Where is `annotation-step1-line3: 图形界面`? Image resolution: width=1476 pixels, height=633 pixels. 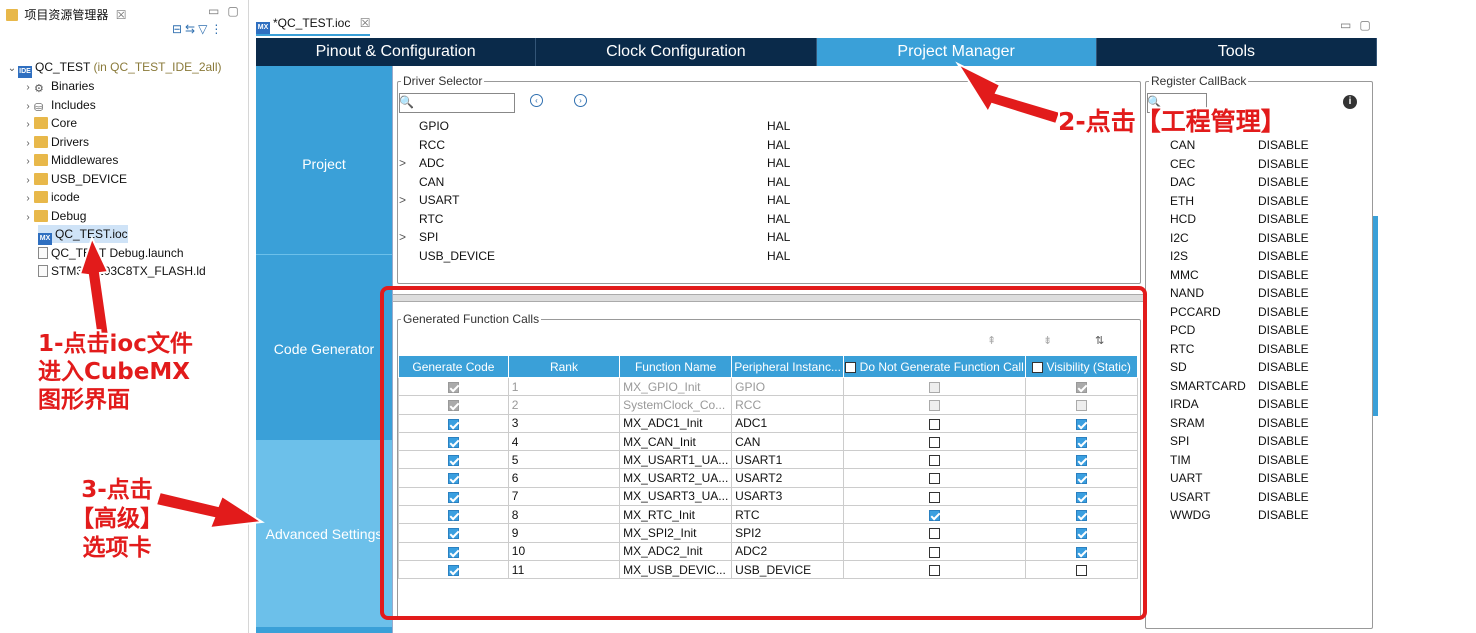
annotation-step1-line3: 图形界面 is located at coordinates (84, 400).